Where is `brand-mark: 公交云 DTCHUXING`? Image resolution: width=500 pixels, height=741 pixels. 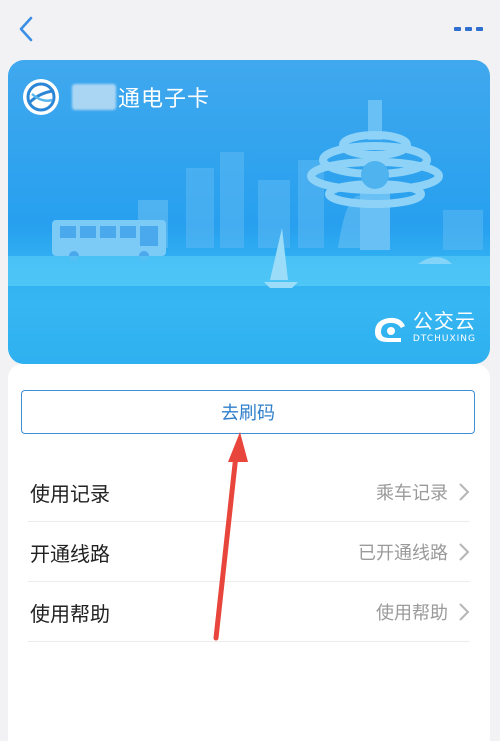 brand-mark: 公交云 DTCHUXING is located at coordinates (423, 327).